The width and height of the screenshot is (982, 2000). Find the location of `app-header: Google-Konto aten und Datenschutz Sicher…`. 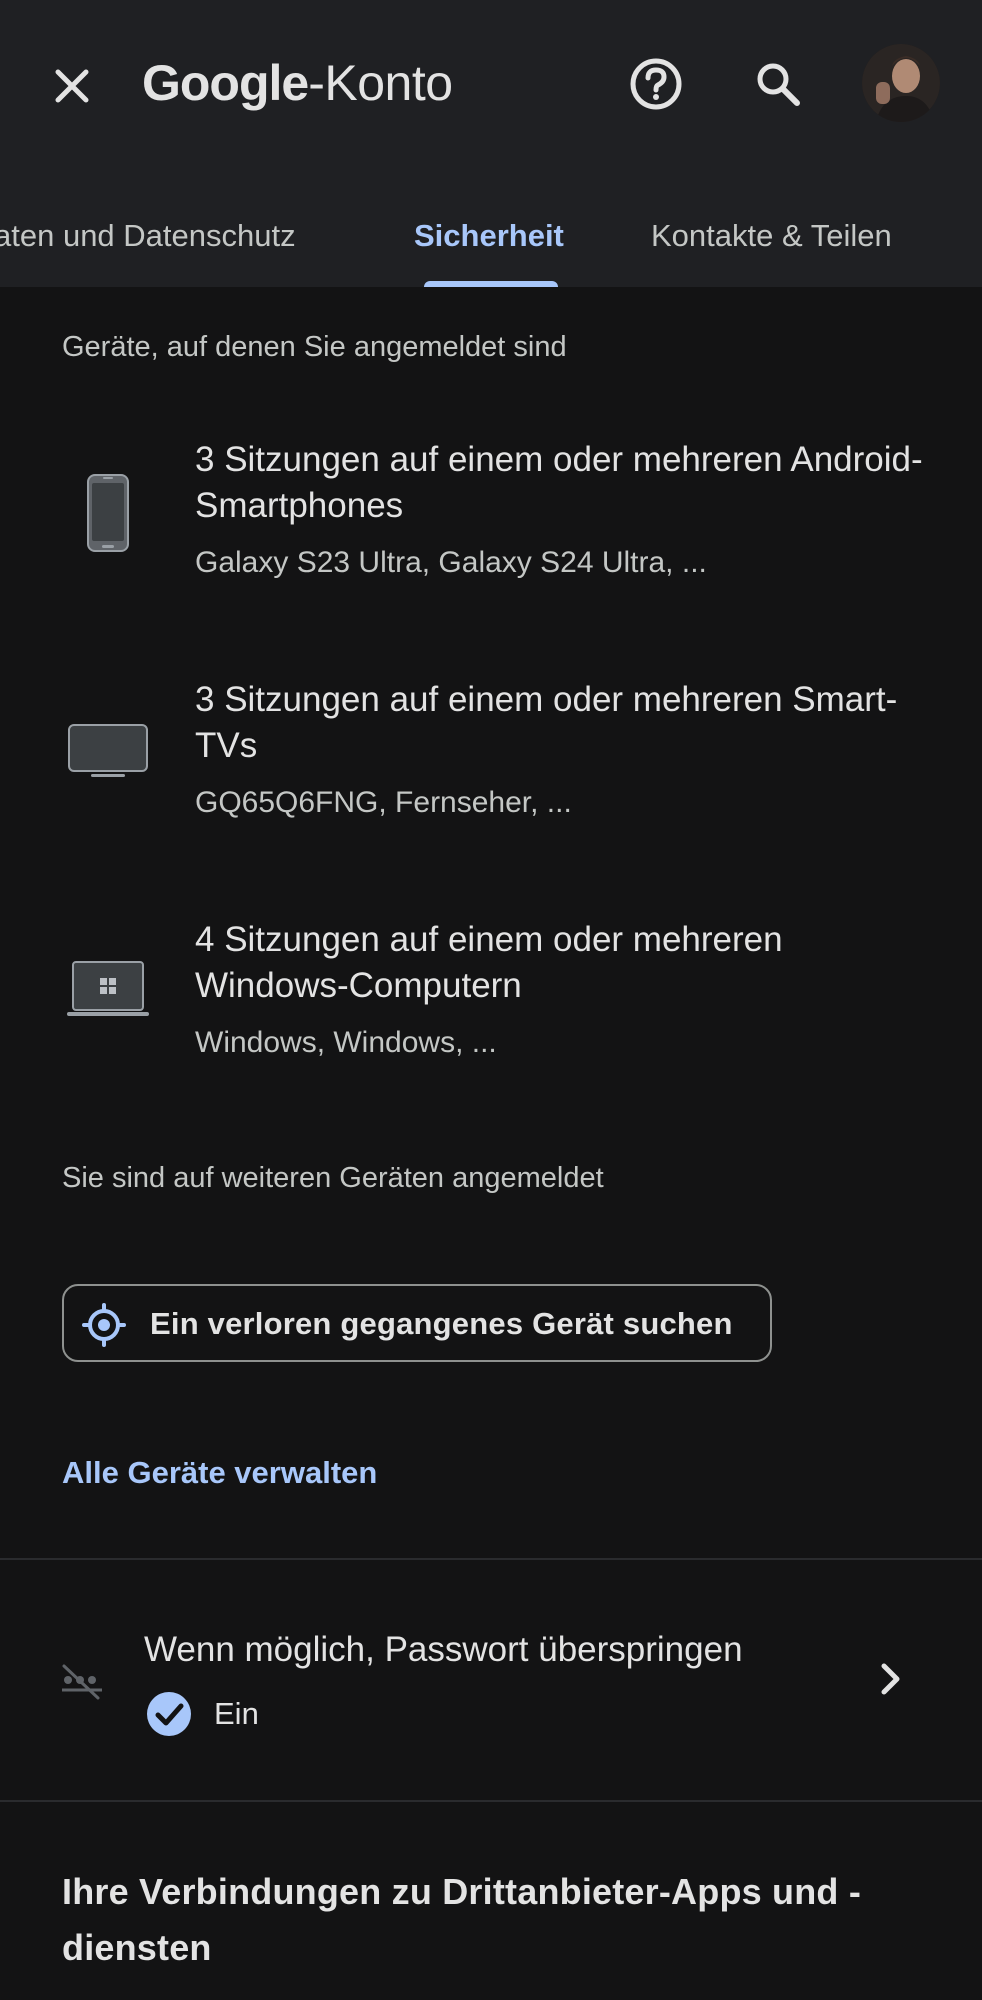

app-header: Google-Konto aten und Datenschutz Sicher… is located at coordinates (491, 143).